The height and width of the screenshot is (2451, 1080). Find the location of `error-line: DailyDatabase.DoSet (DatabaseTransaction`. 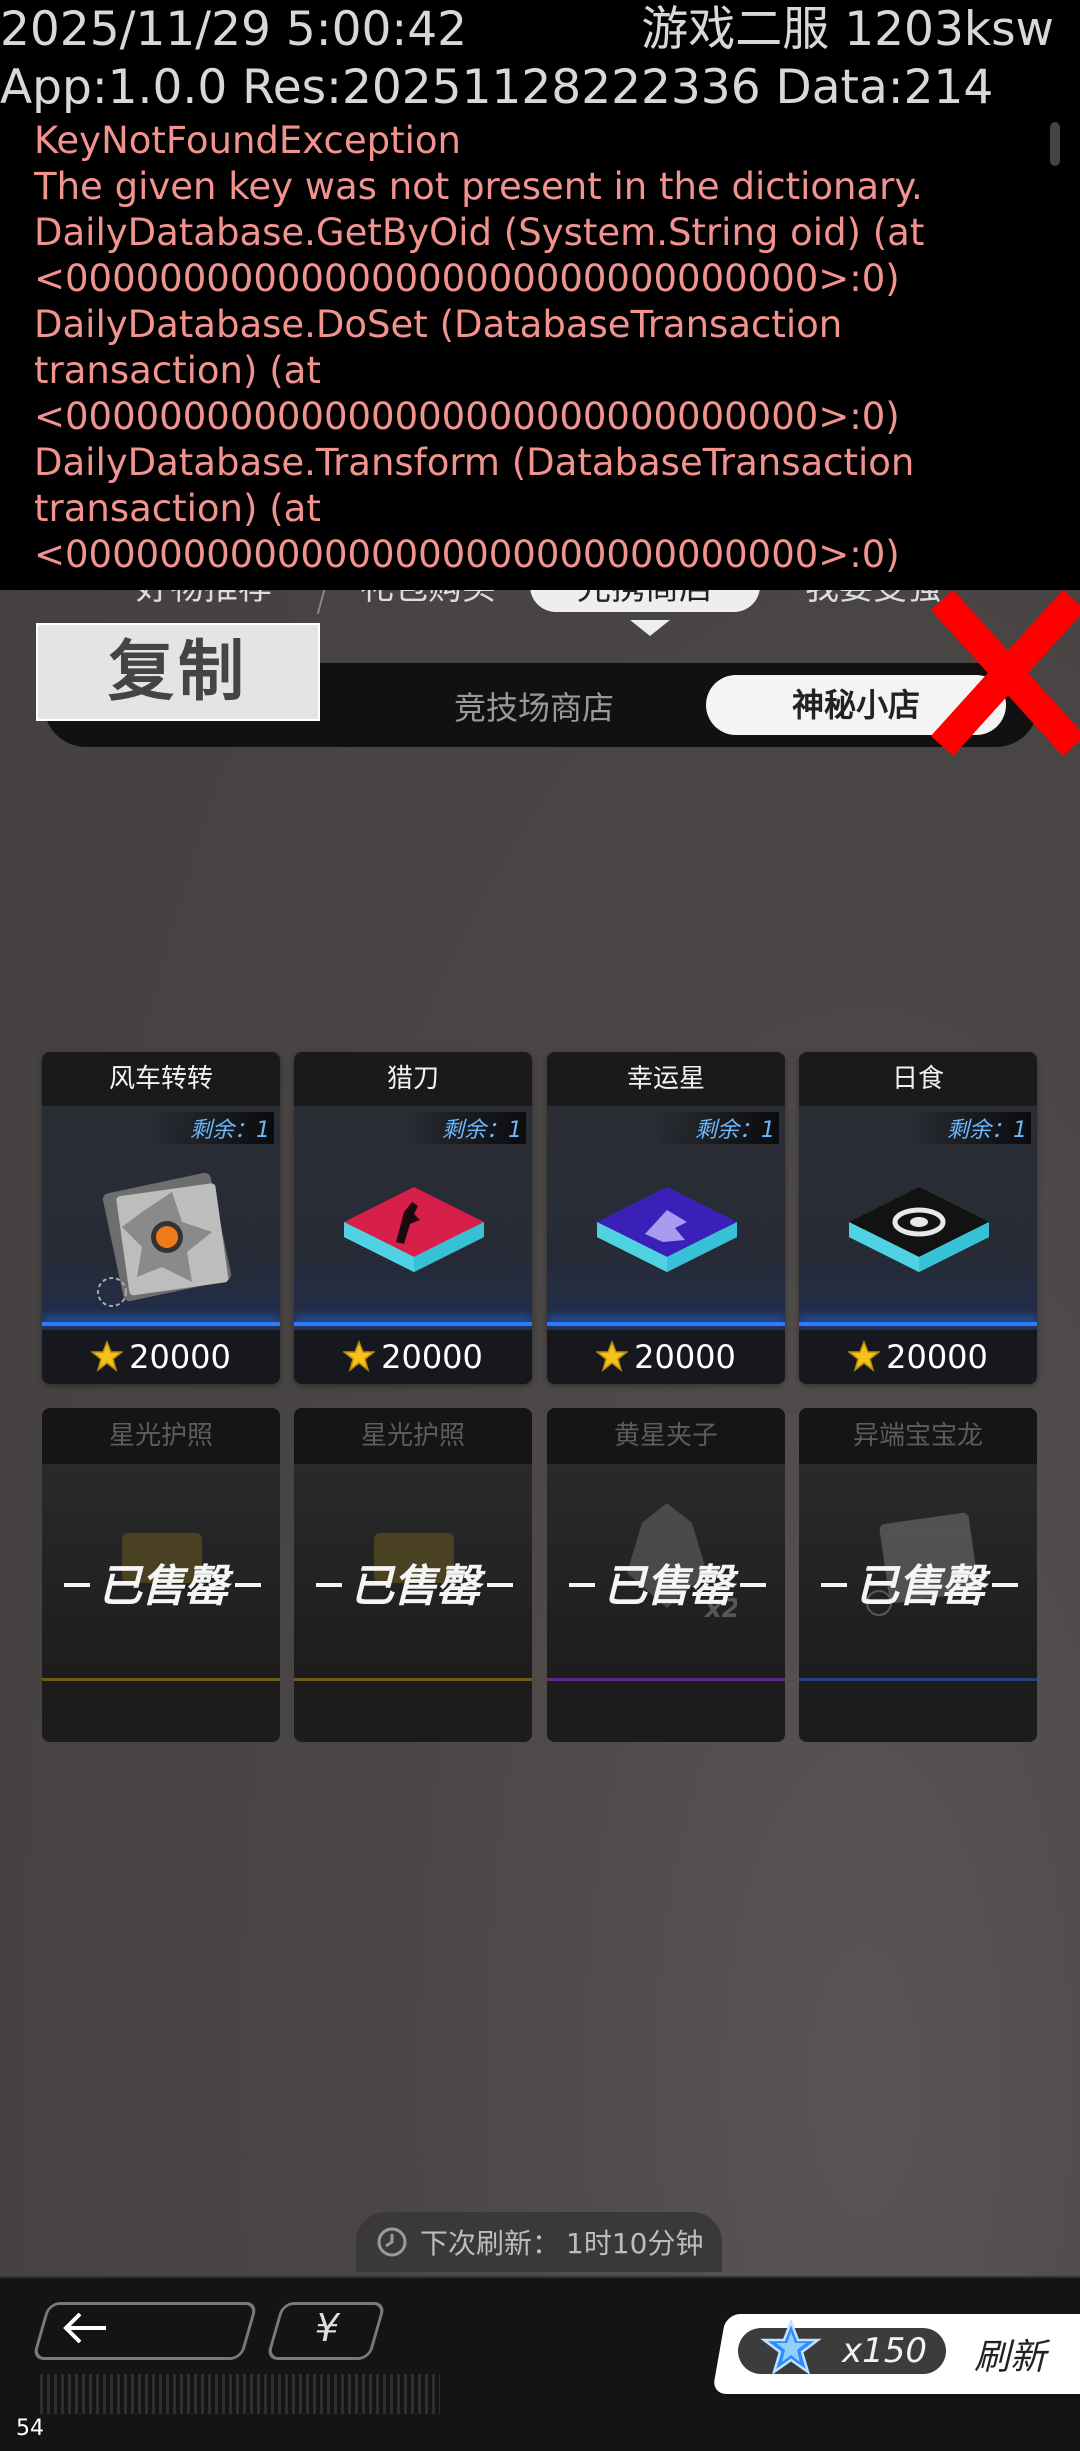

error-line: DailyDatabase.DoSet (DatabaseTransaction is located at coordinates (438, 324).